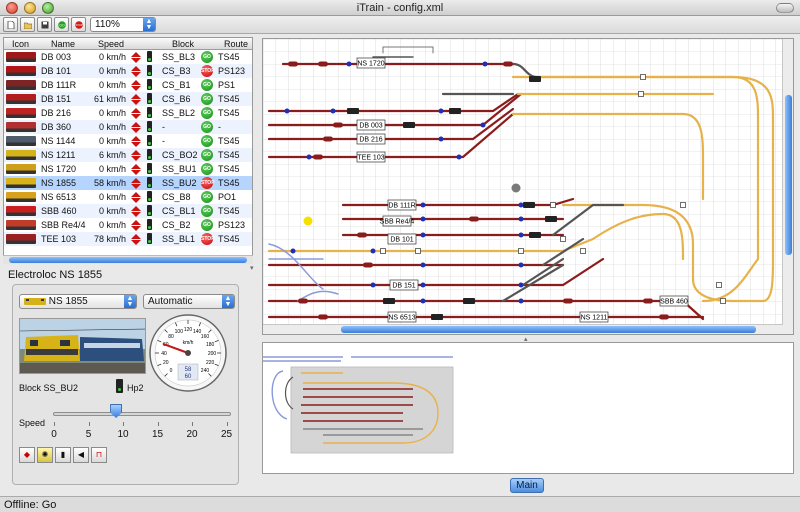 The width and height of the screenshot is (800, 512). Describe the element at coordinates (123, 24) in the screenshot. I see `zoom-select: 110% ▲ ▼` at that location.